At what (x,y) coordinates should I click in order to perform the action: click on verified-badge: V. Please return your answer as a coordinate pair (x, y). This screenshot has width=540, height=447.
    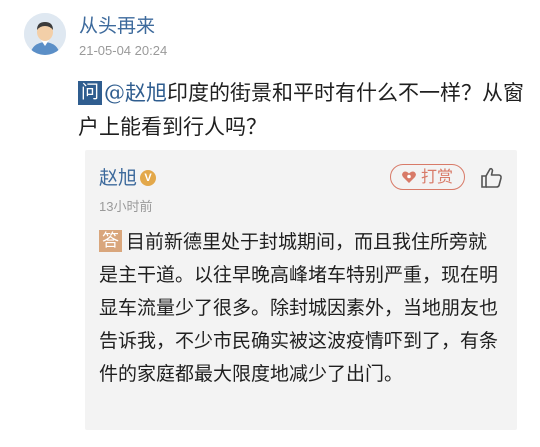
    Looking at the image, I should click on (148, 178).